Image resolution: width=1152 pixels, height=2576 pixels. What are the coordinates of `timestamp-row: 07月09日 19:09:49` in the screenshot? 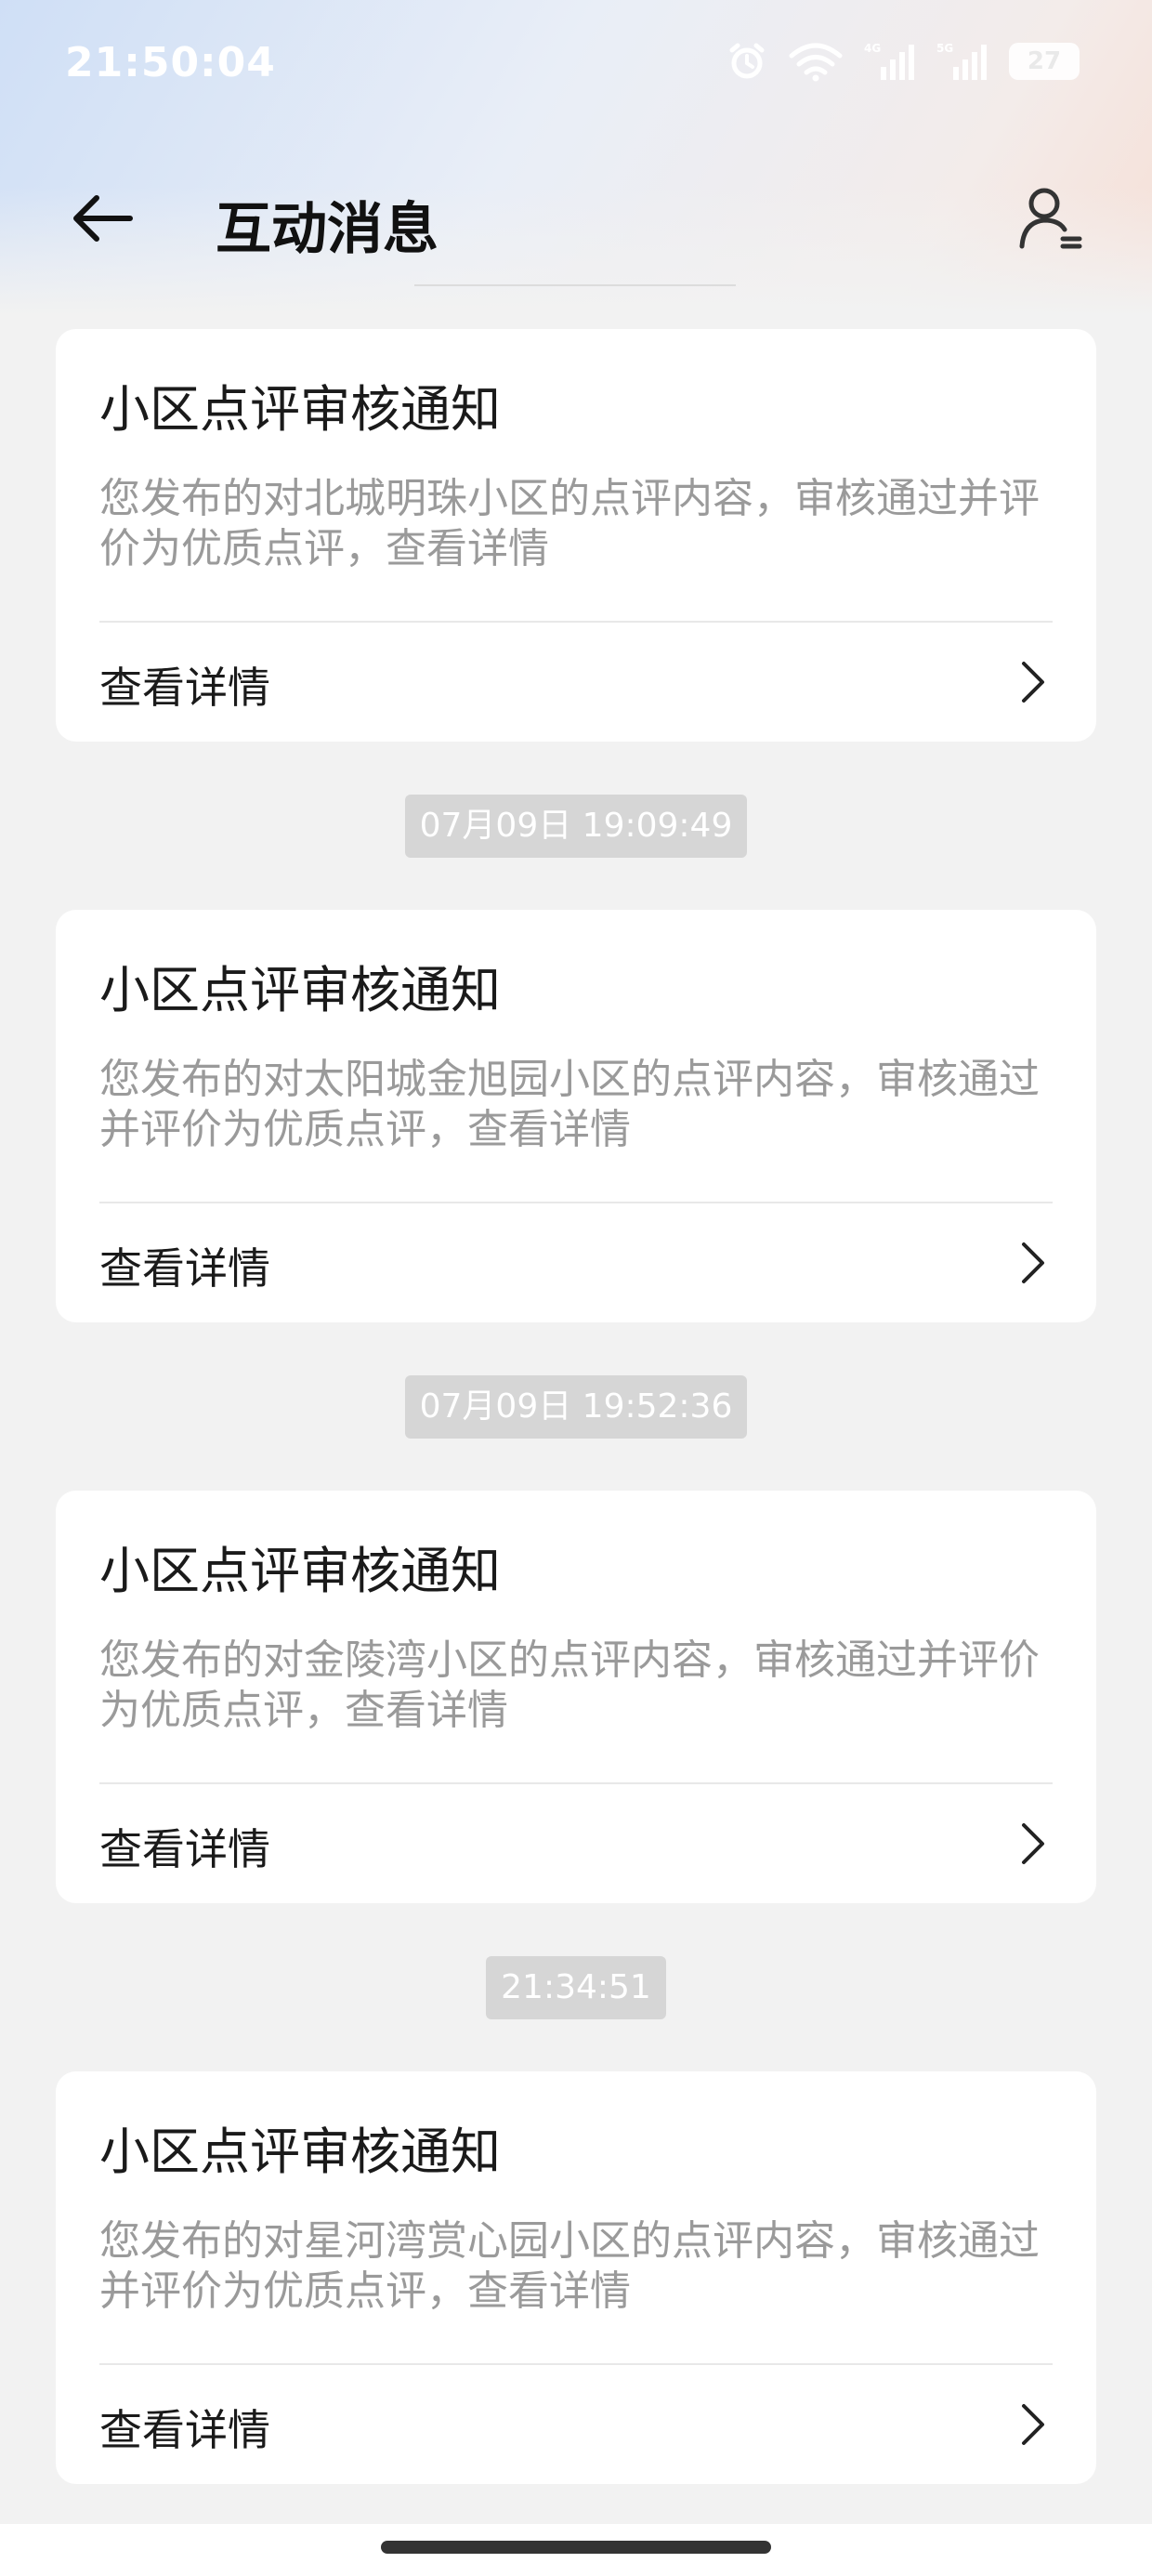 It's located at (576, 826).